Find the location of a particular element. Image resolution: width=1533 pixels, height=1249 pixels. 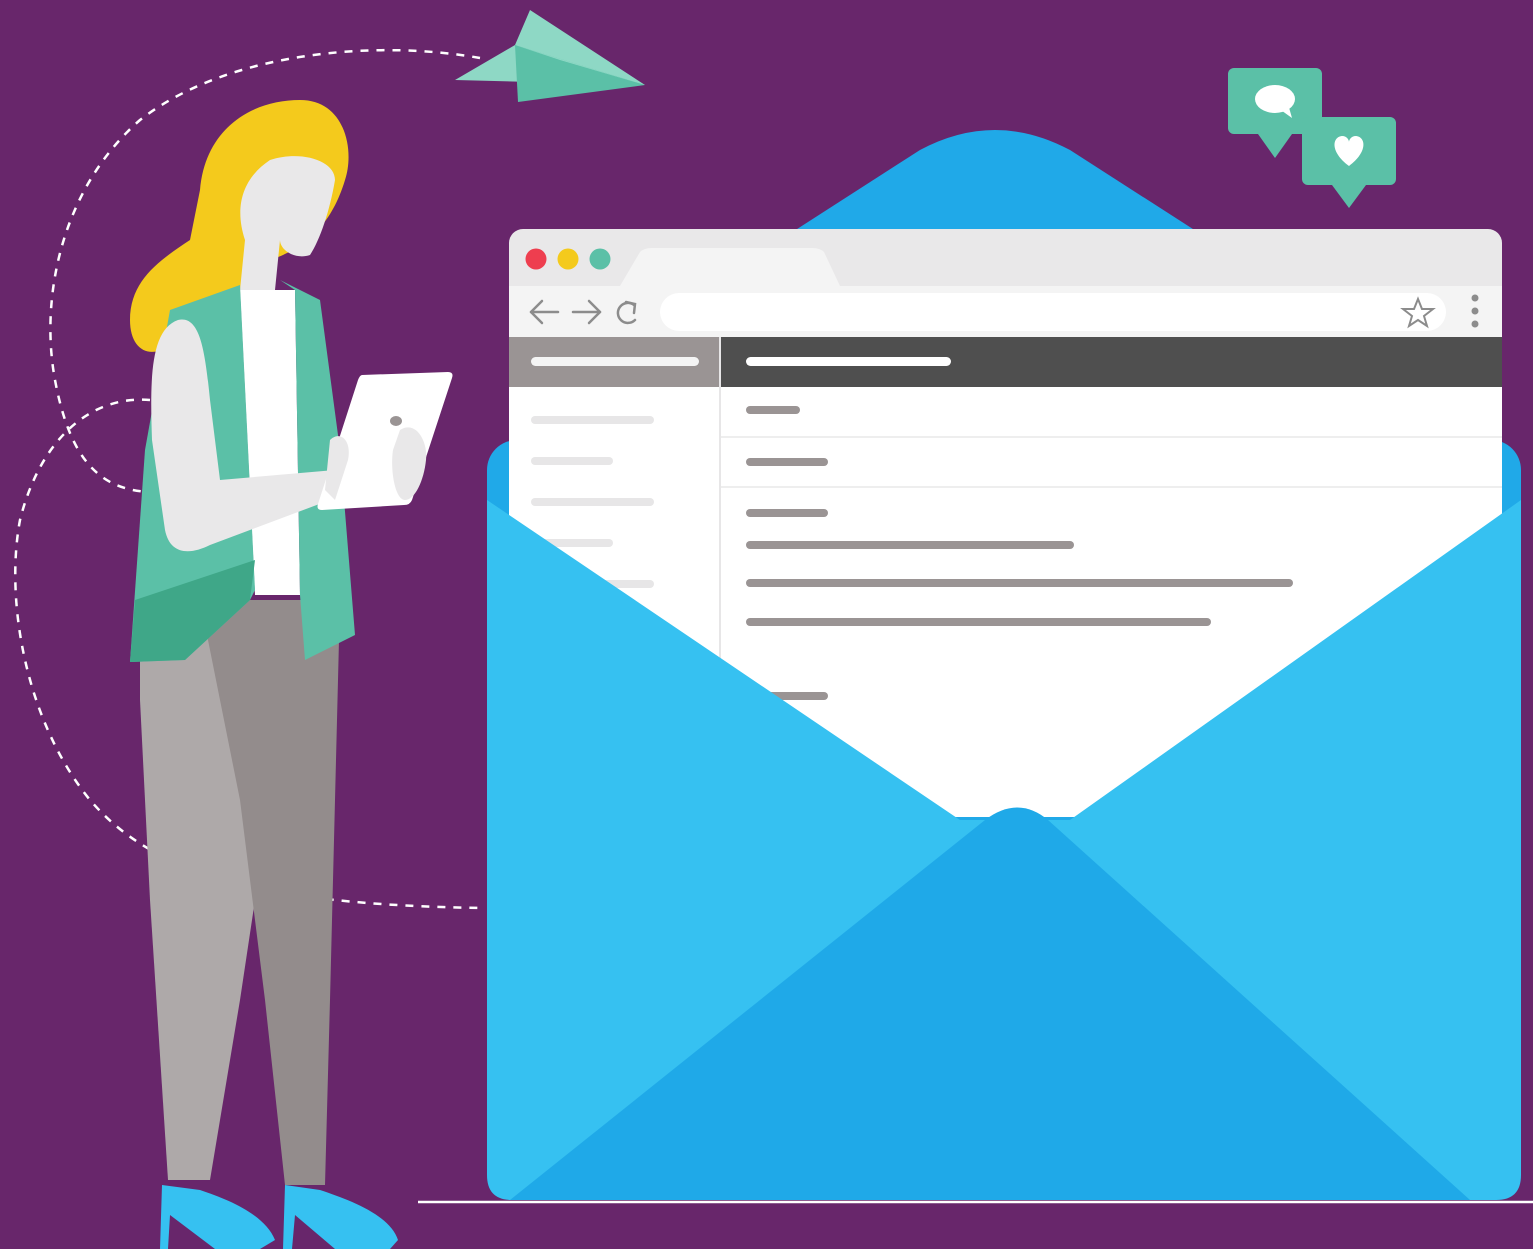

window-maximize-button is located at coordinates (600, 259).